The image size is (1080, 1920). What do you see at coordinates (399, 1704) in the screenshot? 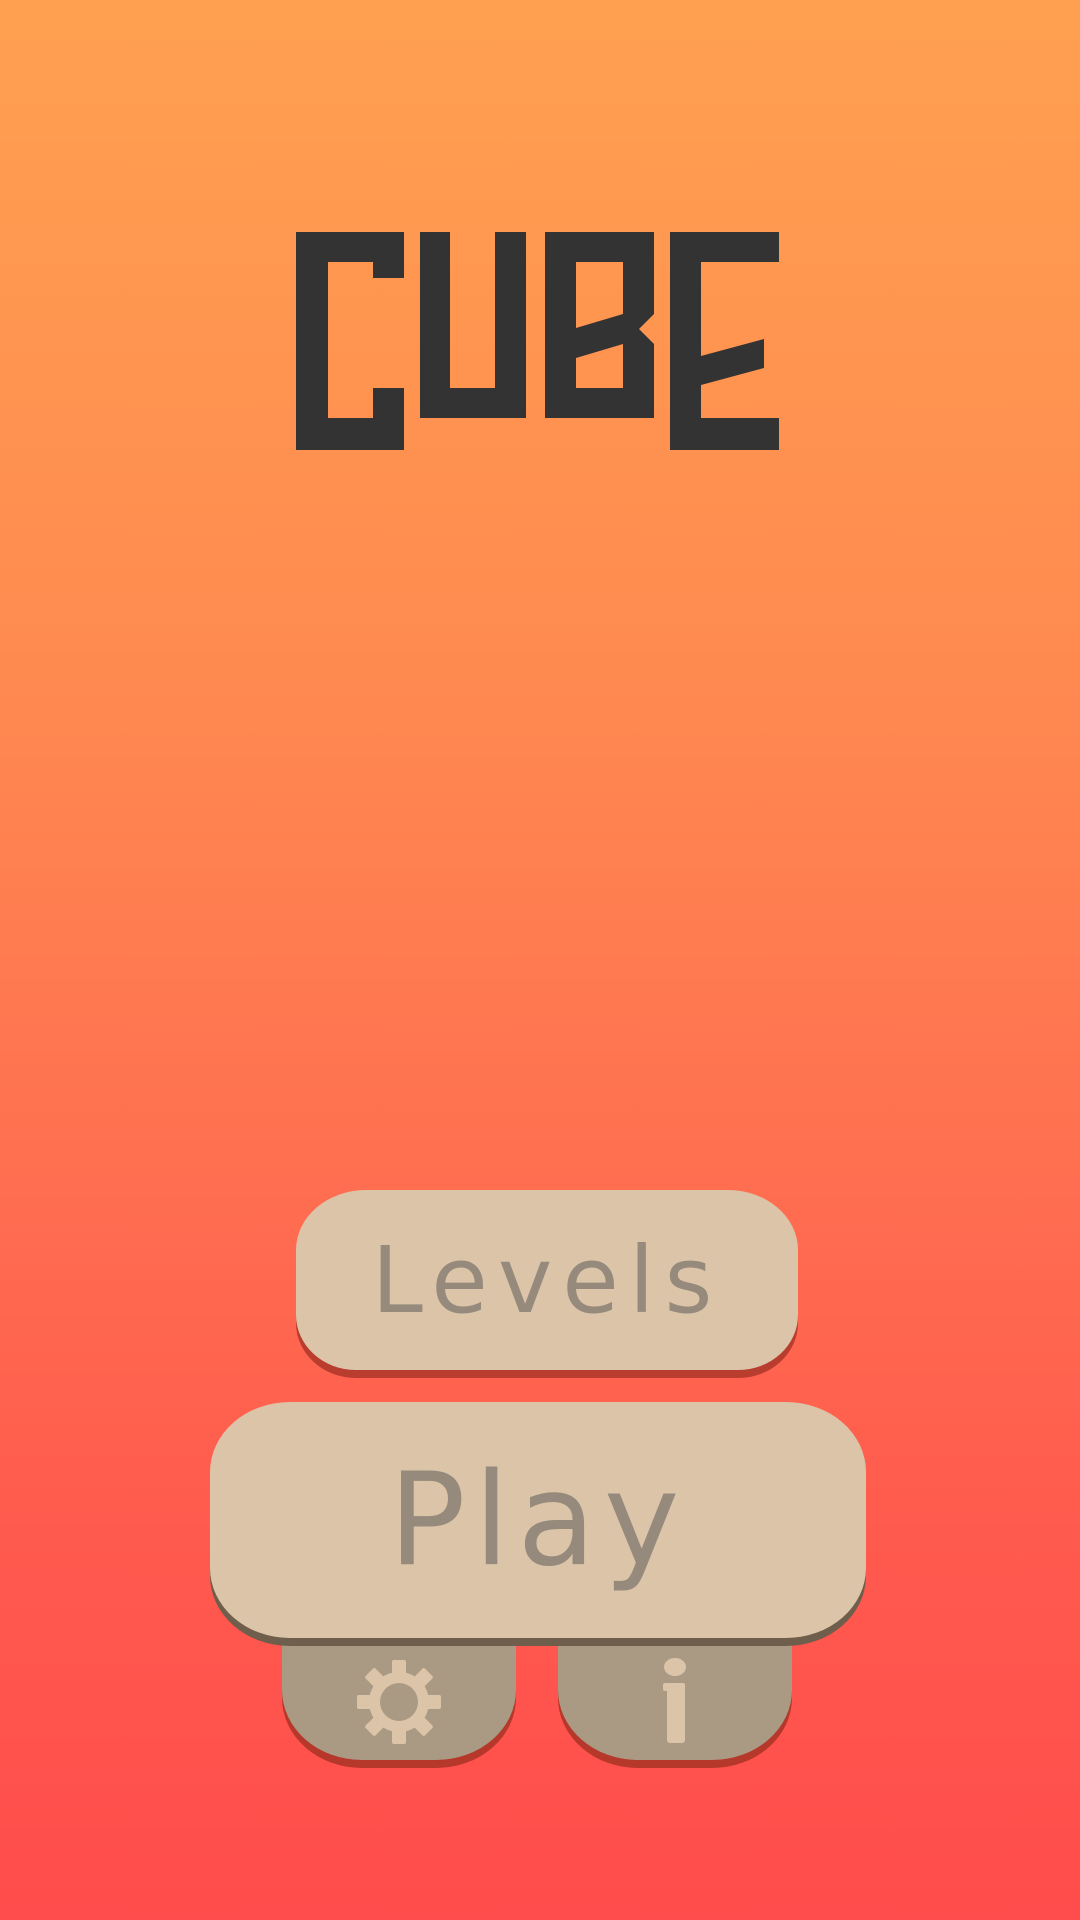
I see `gear-icon` at bounding box center [399, 1704].